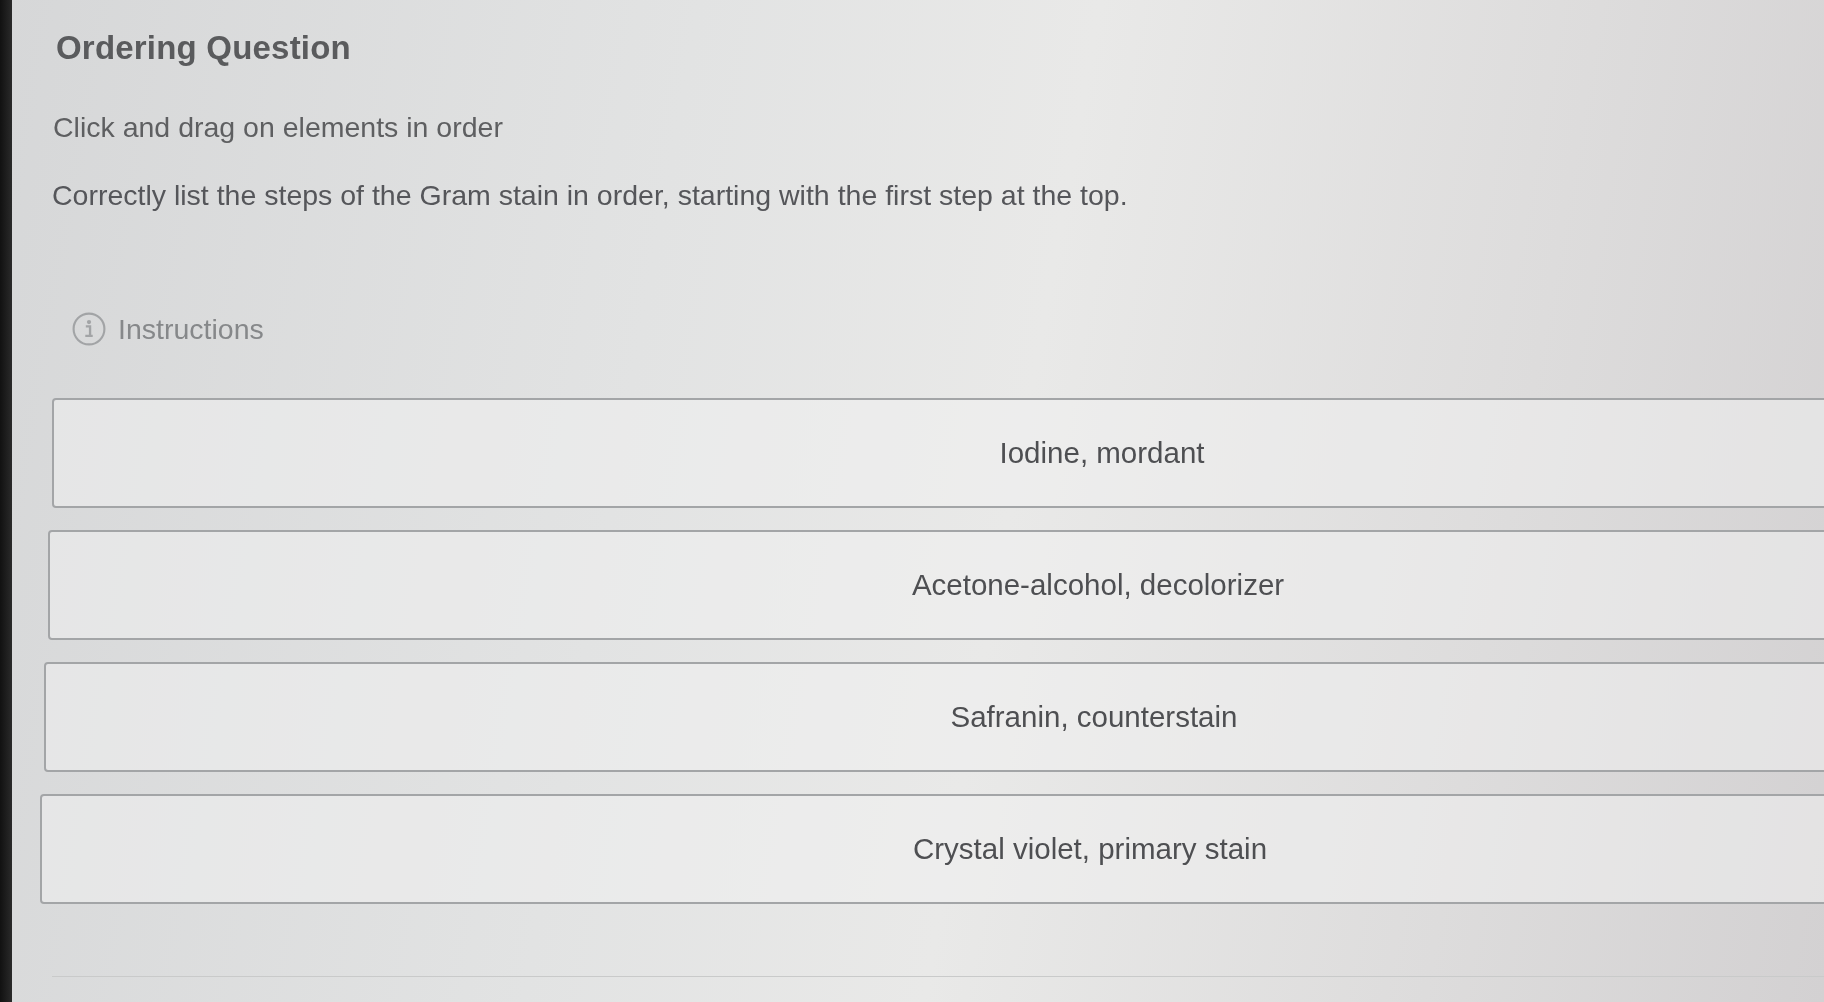  I want to click on question-text: Correctly list the steps of the Gram stain in order, starting with the first step at the top., so click(590, 195).